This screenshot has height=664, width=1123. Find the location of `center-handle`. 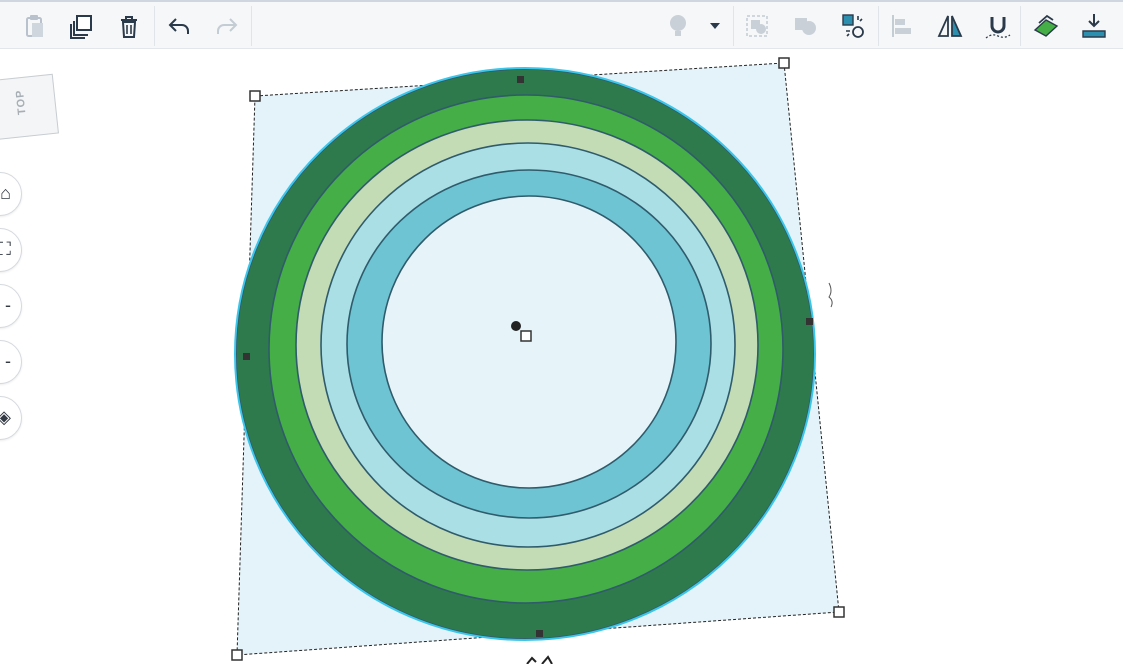

center-handle is located at coordinates (526, 336).